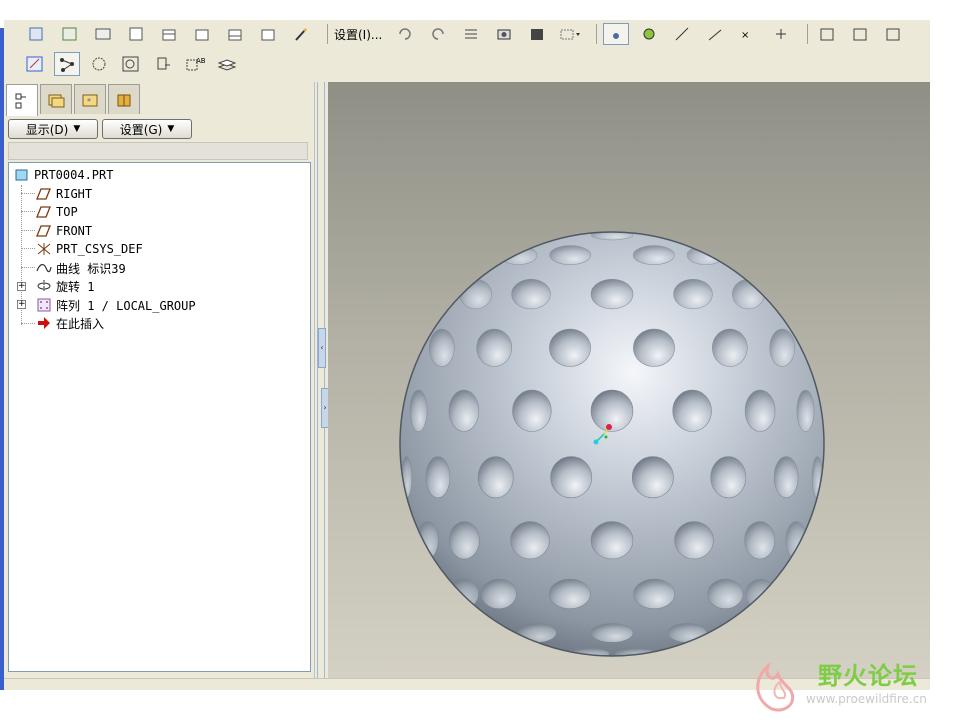 The image size is (960, 720). What do you see at coordinates (67, 64) in the screenshot?
I see `datum-curve-icon` at bounding box center [67, 64].